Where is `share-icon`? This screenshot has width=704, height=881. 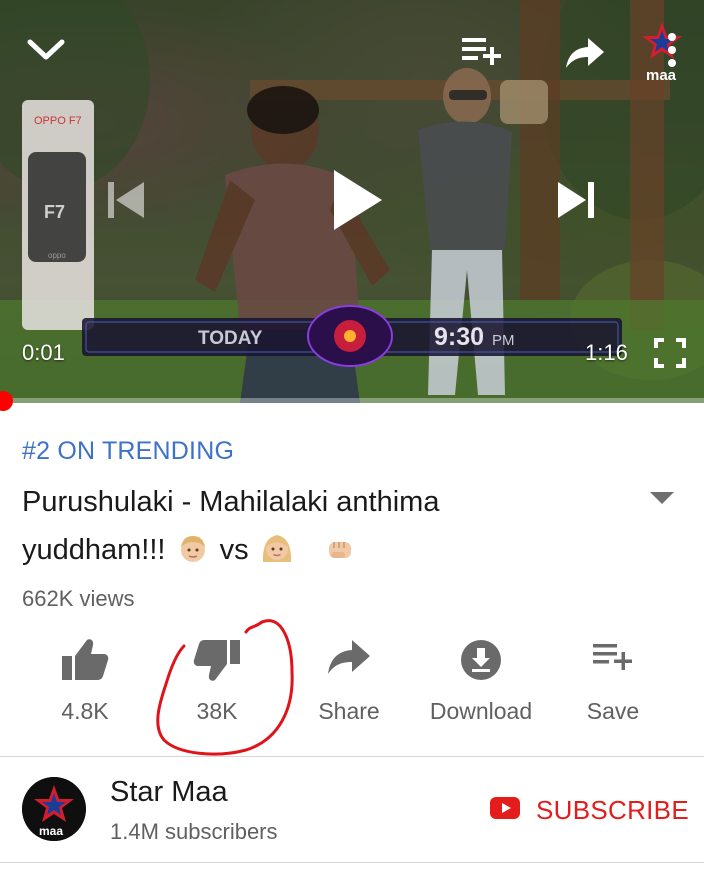 share-icon is located at coordinates (349, 662).